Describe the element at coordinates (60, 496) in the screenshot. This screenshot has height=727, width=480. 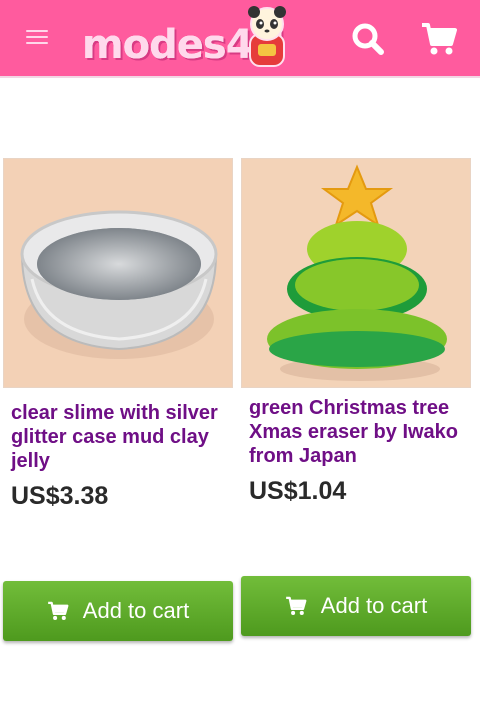
I see `product-price: US$3.38` at that location.